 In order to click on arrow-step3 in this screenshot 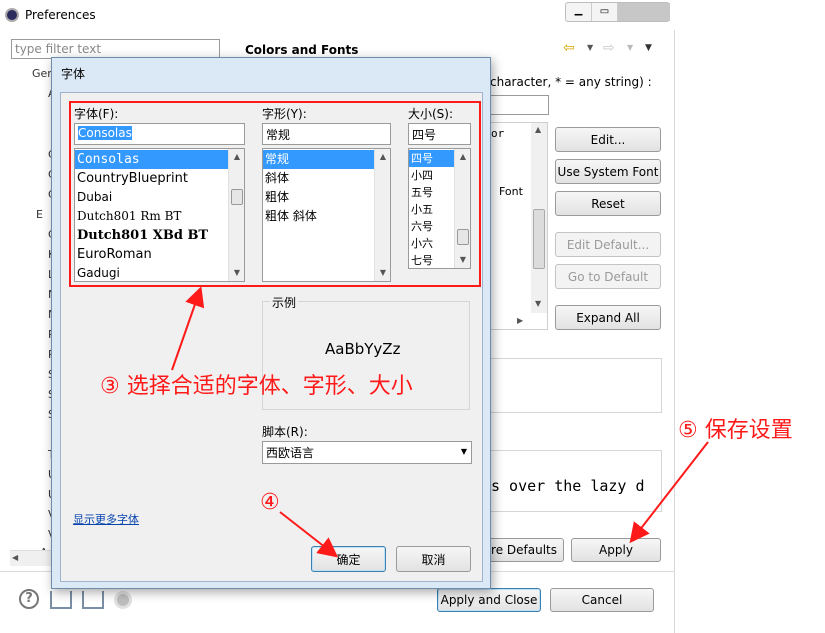, I will do `click(188, 328)`.